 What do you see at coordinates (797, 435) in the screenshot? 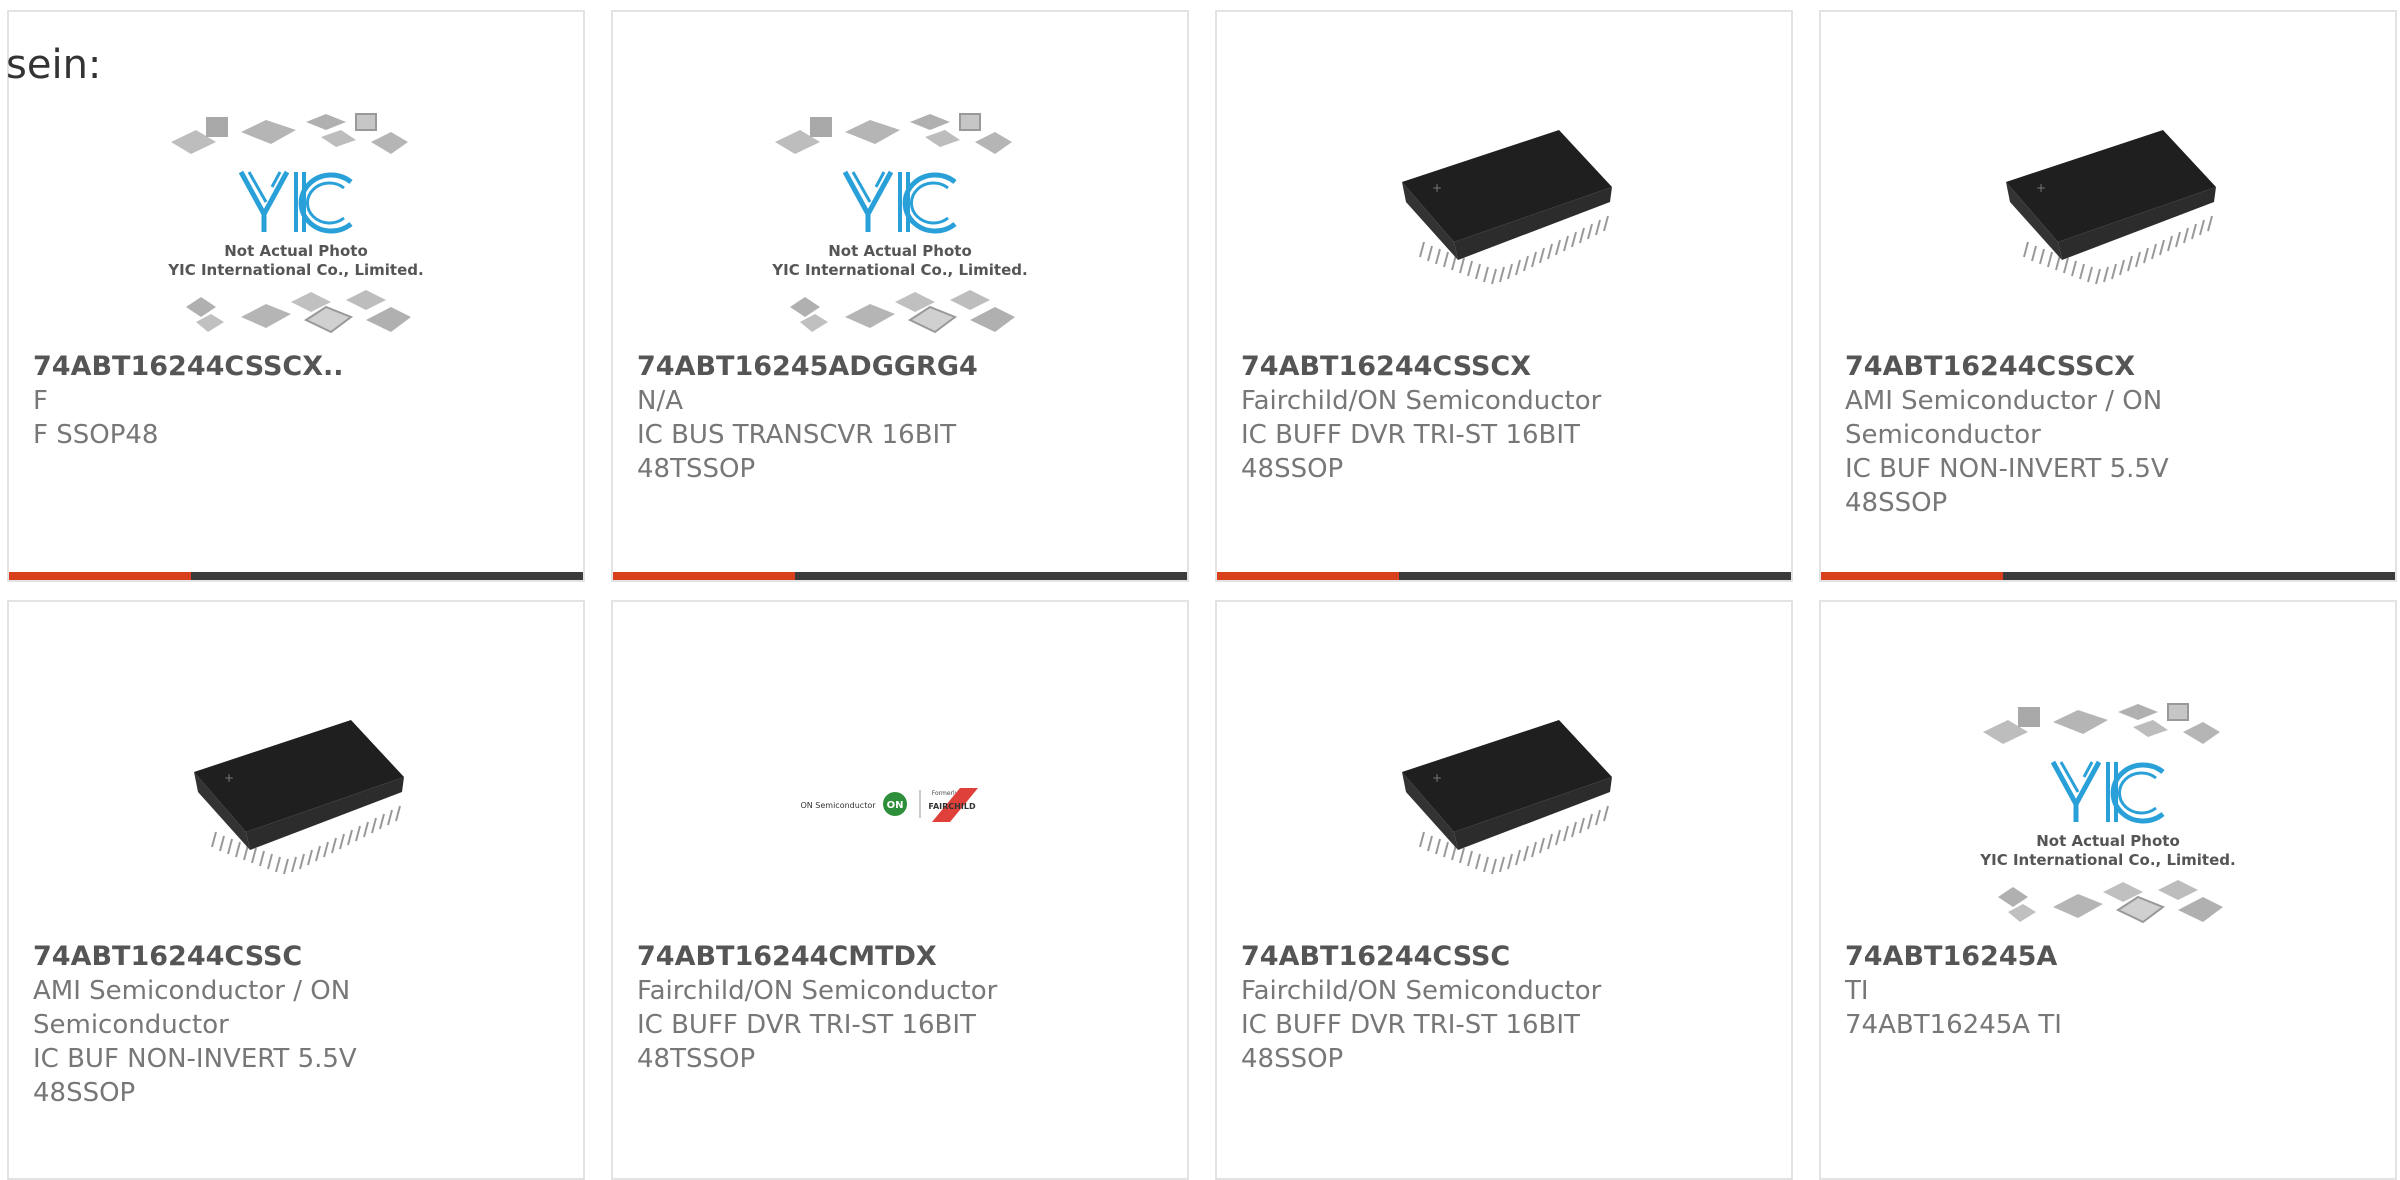
I see `product-description: IC BUS TRANSCVR 16BIT` at bounding box center [797, 435].